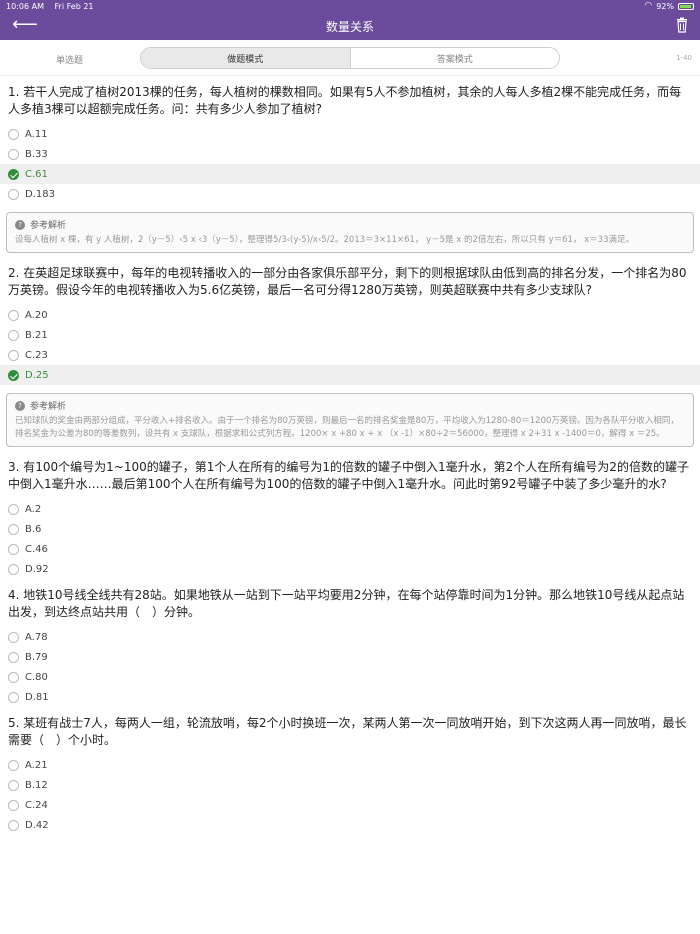  What do you see at coordinates (350, 637) in the screenshot?
I see `option-a: A.78` at bounding box center [350, 637].